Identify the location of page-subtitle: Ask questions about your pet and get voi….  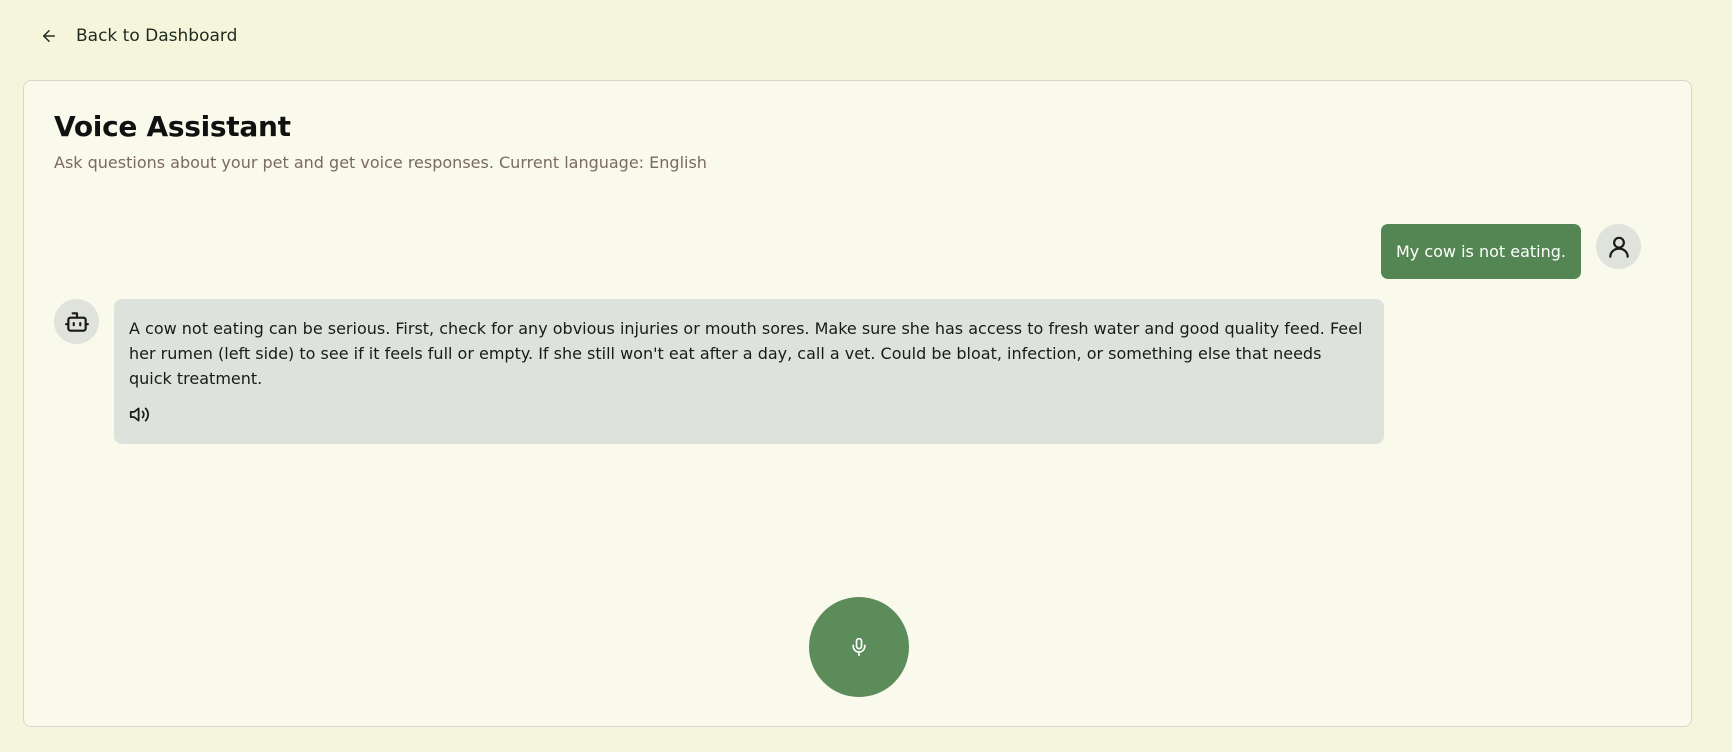
(380, 162).